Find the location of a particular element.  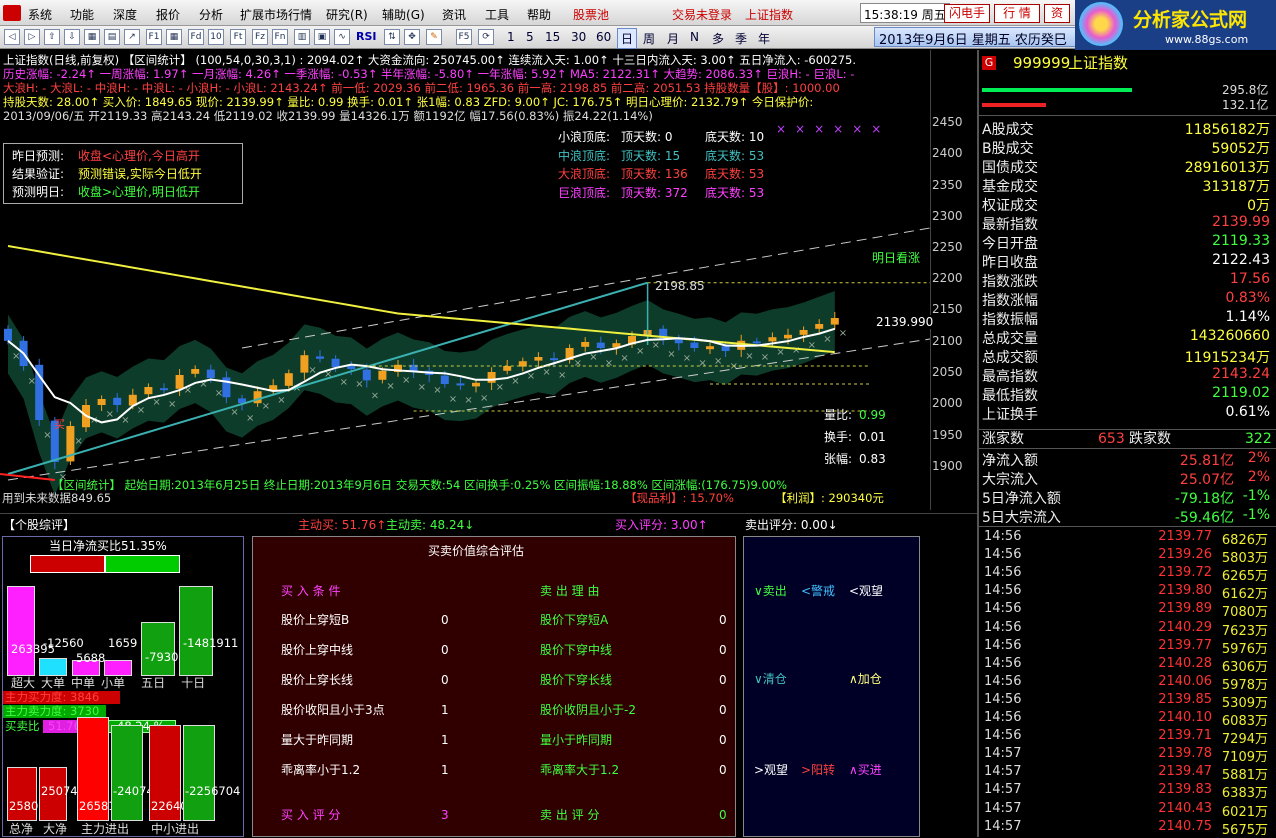

tick-volume: 5881万 is located at coordinates (1244, 776).